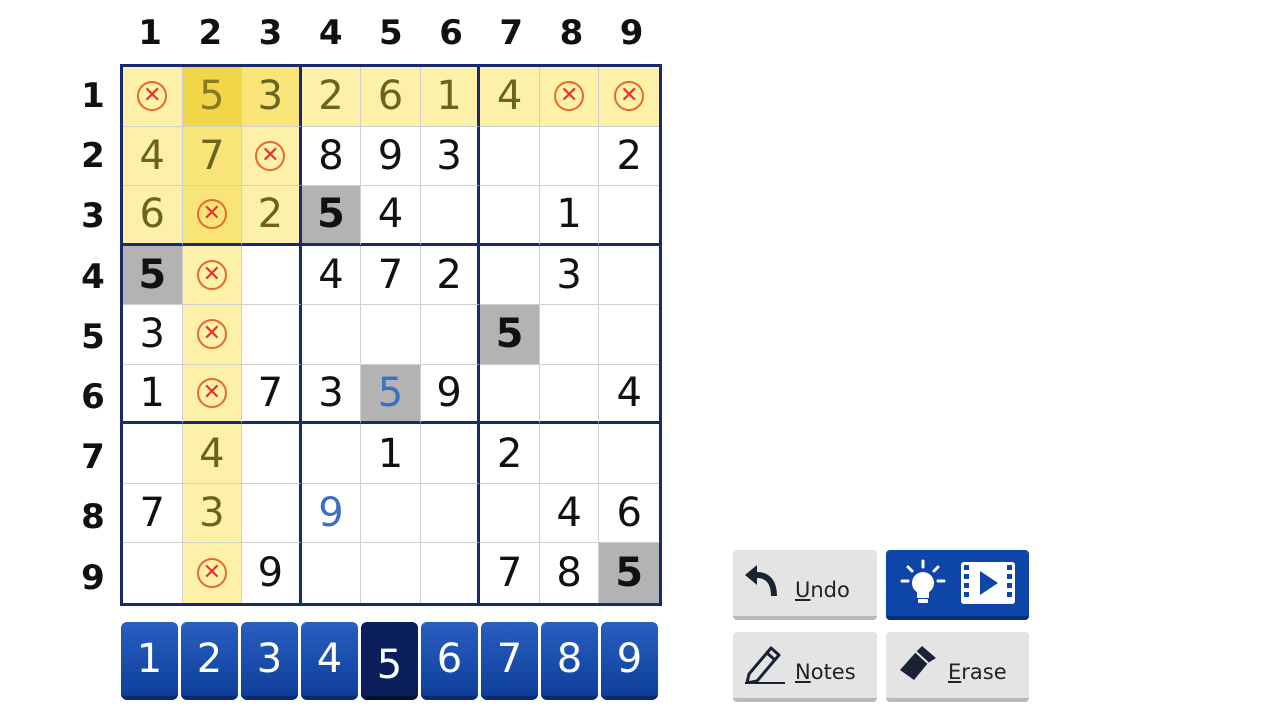 This screenshot has height=720, width=1280. What do you see at coordinates (822, 590) in the screenshot?
I see `undo-label: Undo` at bounding box center [822, 590].